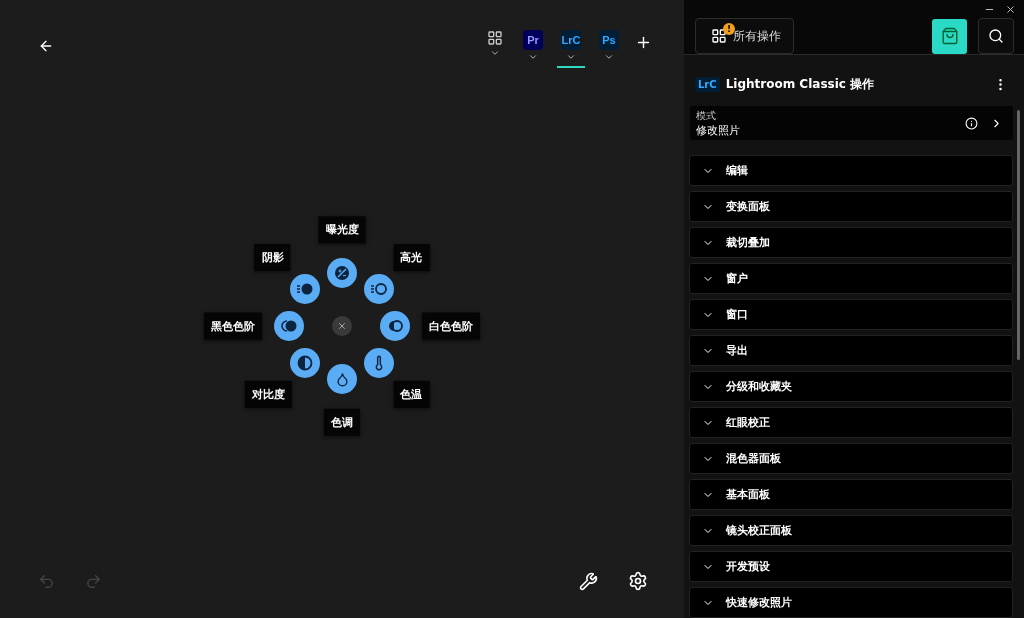 This screenshot has width=1024, height=618. Describe the element at coordinates (411, 394) in the screenshot. I see `action-label: 色温` at that location.